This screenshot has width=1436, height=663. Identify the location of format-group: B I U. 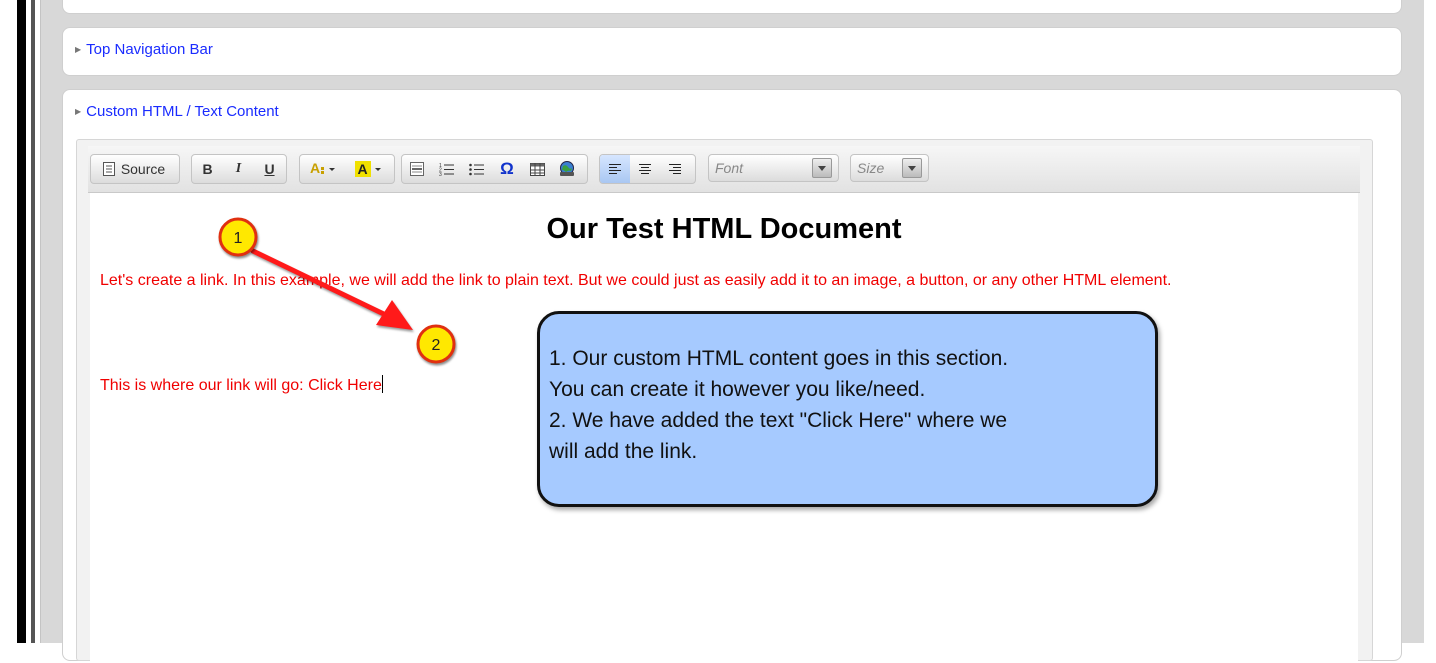
(239, 169).